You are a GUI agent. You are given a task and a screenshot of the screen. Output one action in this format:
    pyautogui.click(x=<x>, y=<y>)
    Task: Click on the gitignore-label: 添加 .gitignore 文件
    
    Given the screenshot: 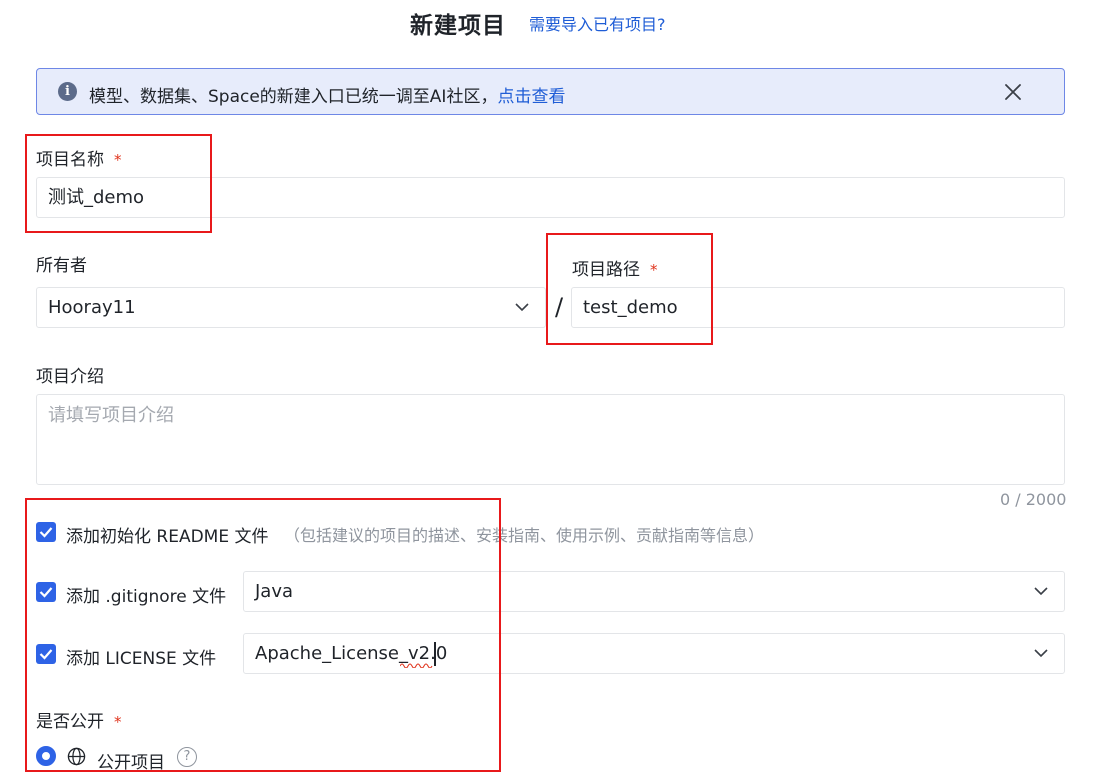 What is the action you would take?
    pyautogui.click(x=146, y=597)
    